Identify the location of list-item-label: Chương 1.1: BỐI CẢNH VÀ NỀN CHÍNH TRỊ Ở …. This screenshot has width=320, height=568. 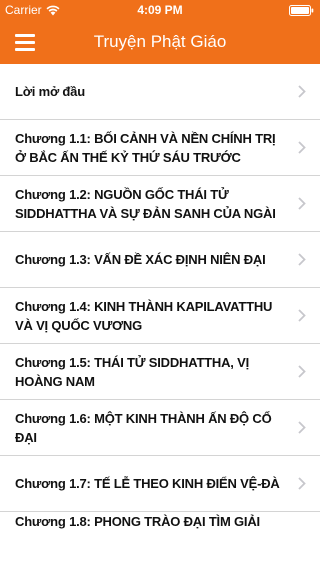
(145, 147).